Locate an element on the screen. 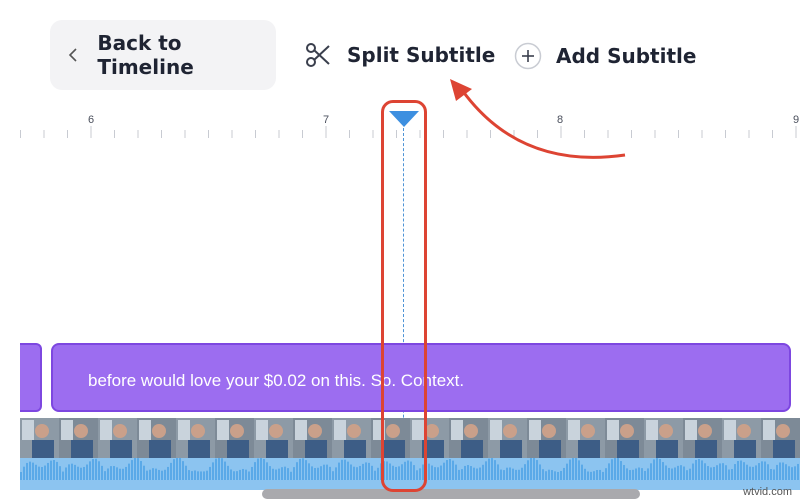  add-subtitle-button: Add Subtitle is located at coordinates (605, 56).